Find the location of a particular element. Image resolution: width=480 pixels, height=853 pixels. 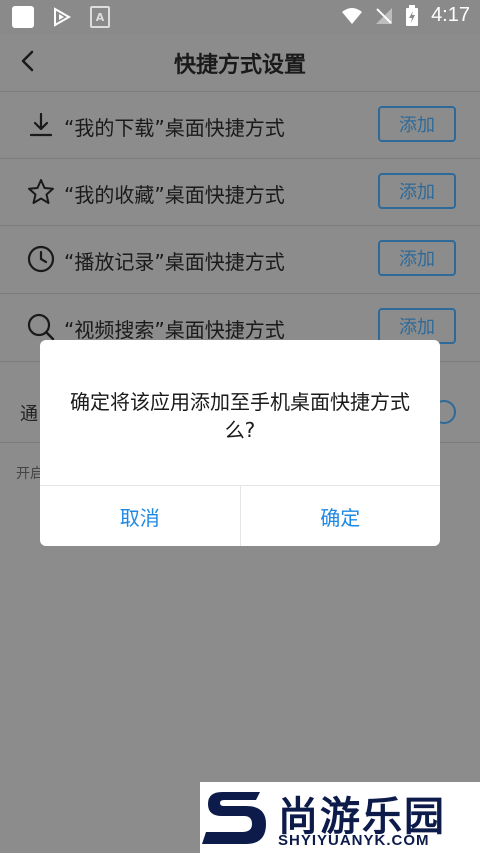

wifi-icon is located at coordinates (352, 15).